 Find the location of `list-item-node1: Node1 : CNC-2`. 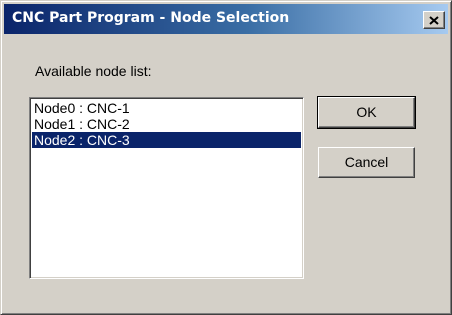

list-item-node1: Node1 : CNC-2 is located at coordinates (166, 124).